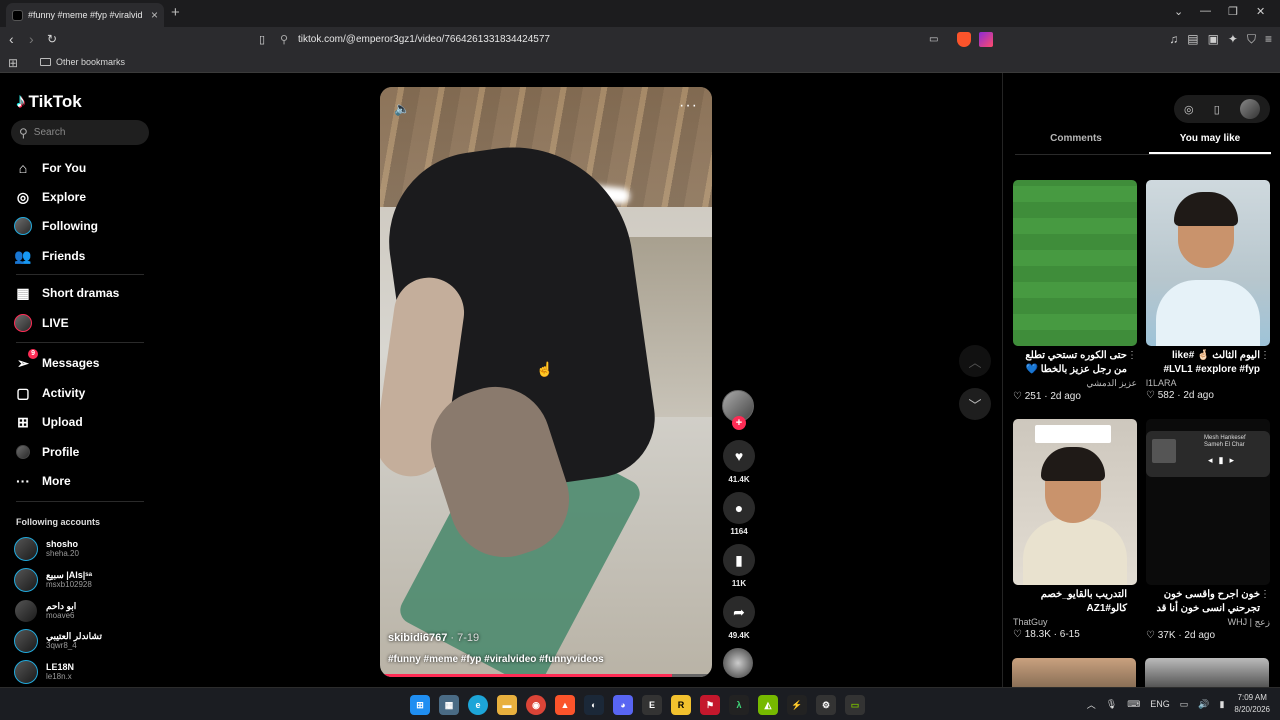  I want to click on card-author: عزيز الدمشي, so click(1111, 383).